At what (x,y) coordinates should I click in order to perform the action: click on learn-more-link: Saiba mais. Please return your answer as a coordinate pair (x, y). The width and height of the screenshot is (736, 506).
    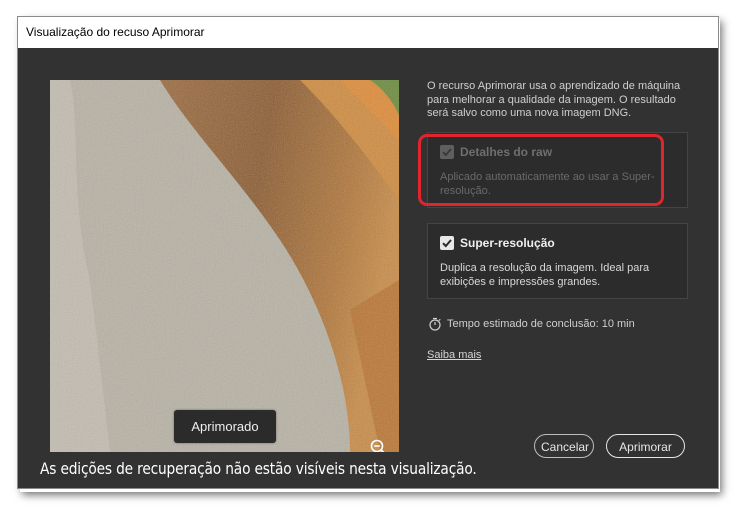
    Looking at the image, I should click on (454, 355).